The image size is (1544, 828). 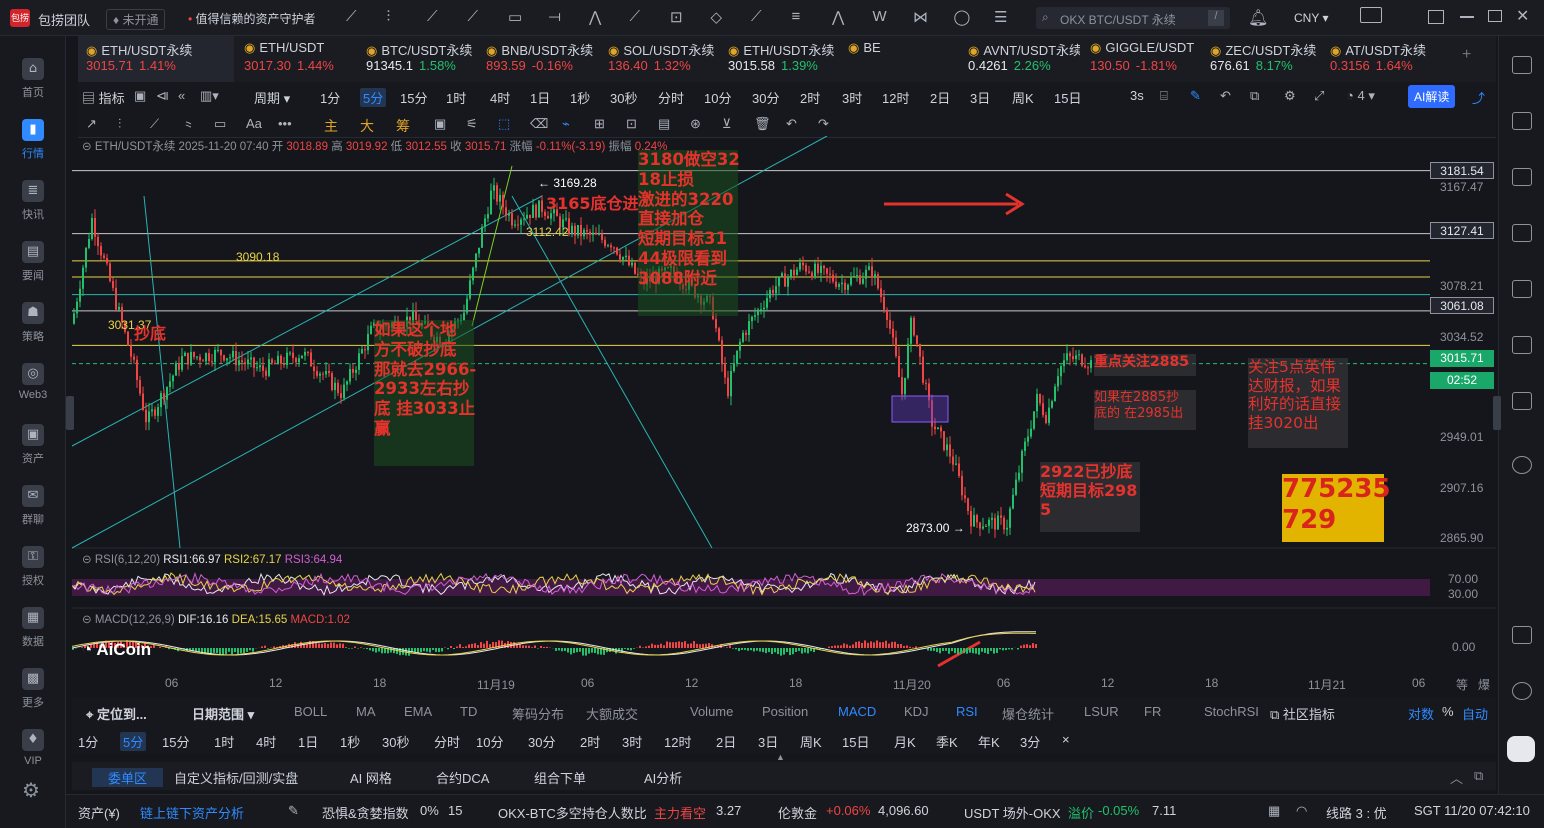 What do you see at coordinates (1436, 17) in the screenshot?
I see `window-layout-icon` at bounding box center [1436, 17].